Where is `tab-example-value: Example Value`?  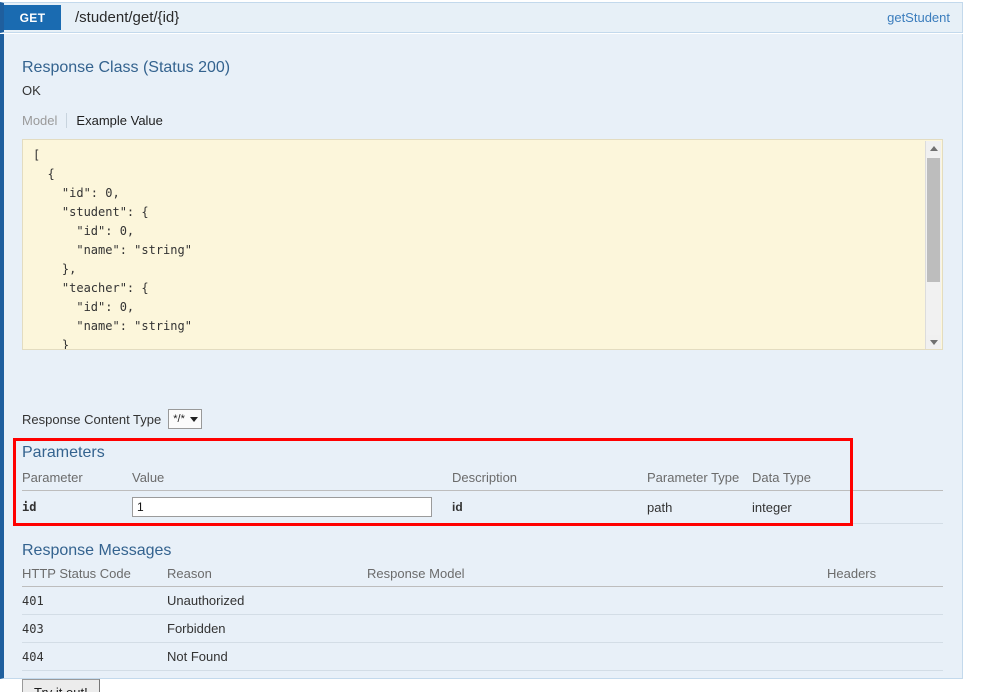 tab-example-value: Example Value is located at coordinates (114, 120).